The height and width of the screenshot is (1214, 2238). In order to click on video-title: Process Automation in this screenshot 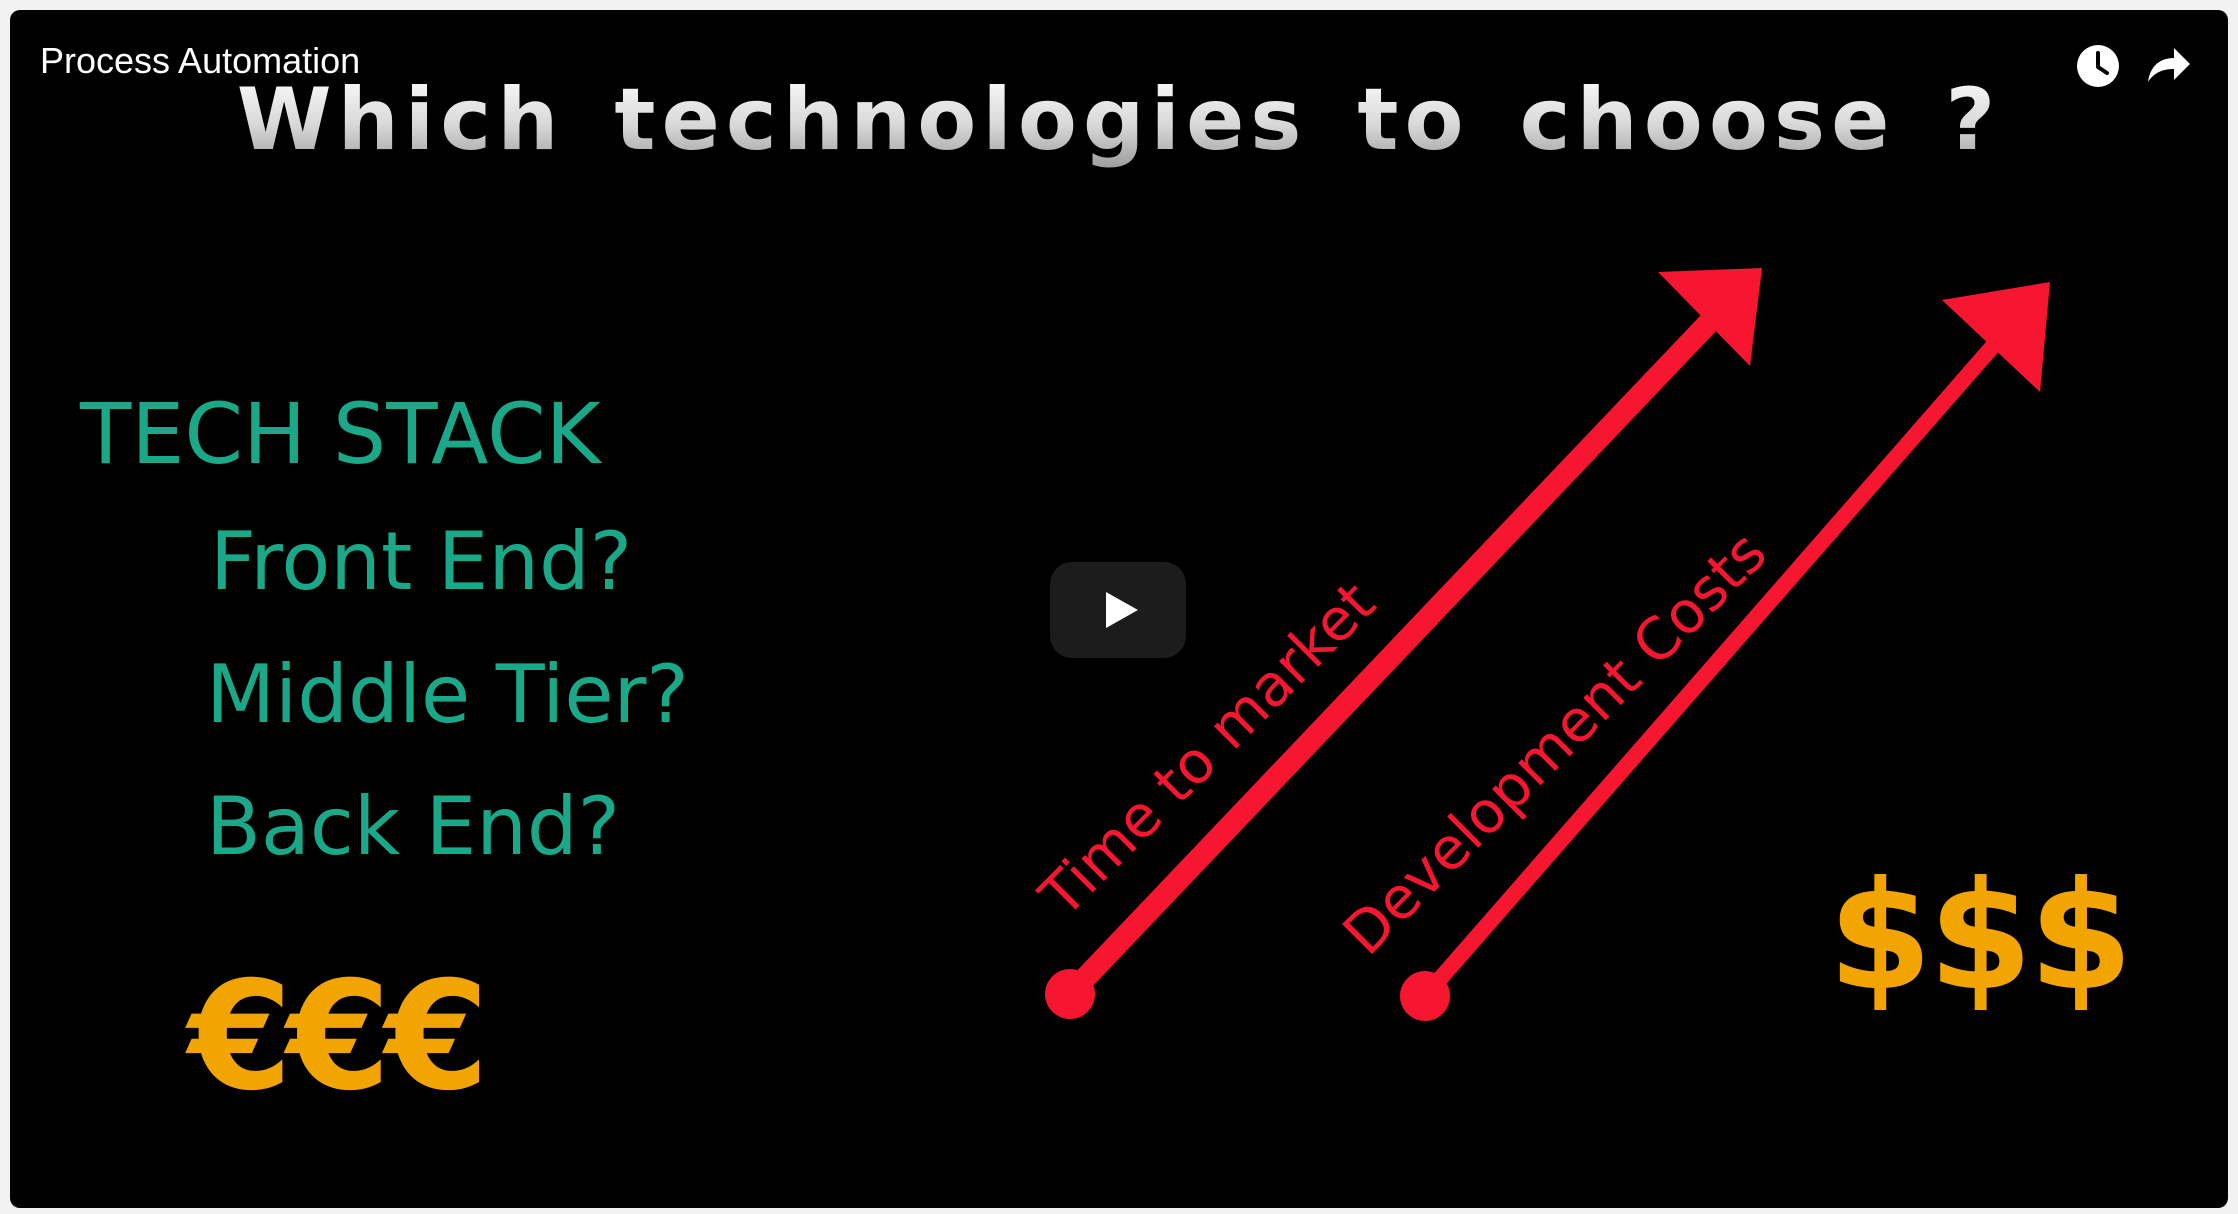, I will do `click(200, 61)`.